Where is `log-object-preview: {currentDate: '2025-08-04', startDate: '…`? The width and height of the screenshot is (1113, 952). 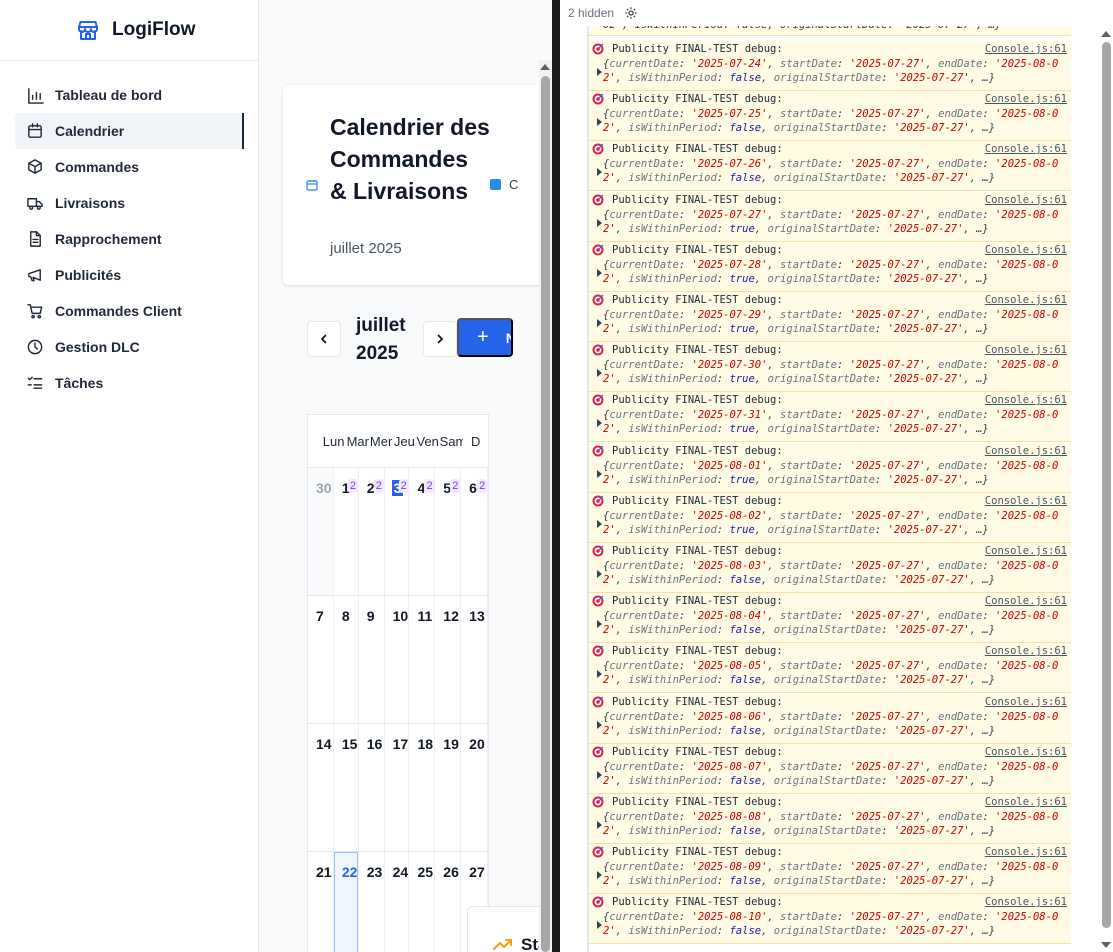
log-object-preview: {currentDate: '2025-08-04', startDate: '… is located at coordinates (836, 623).